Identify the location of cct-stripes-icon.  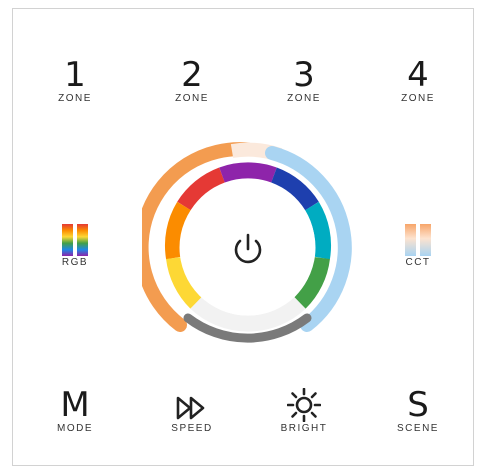
(418, 239).